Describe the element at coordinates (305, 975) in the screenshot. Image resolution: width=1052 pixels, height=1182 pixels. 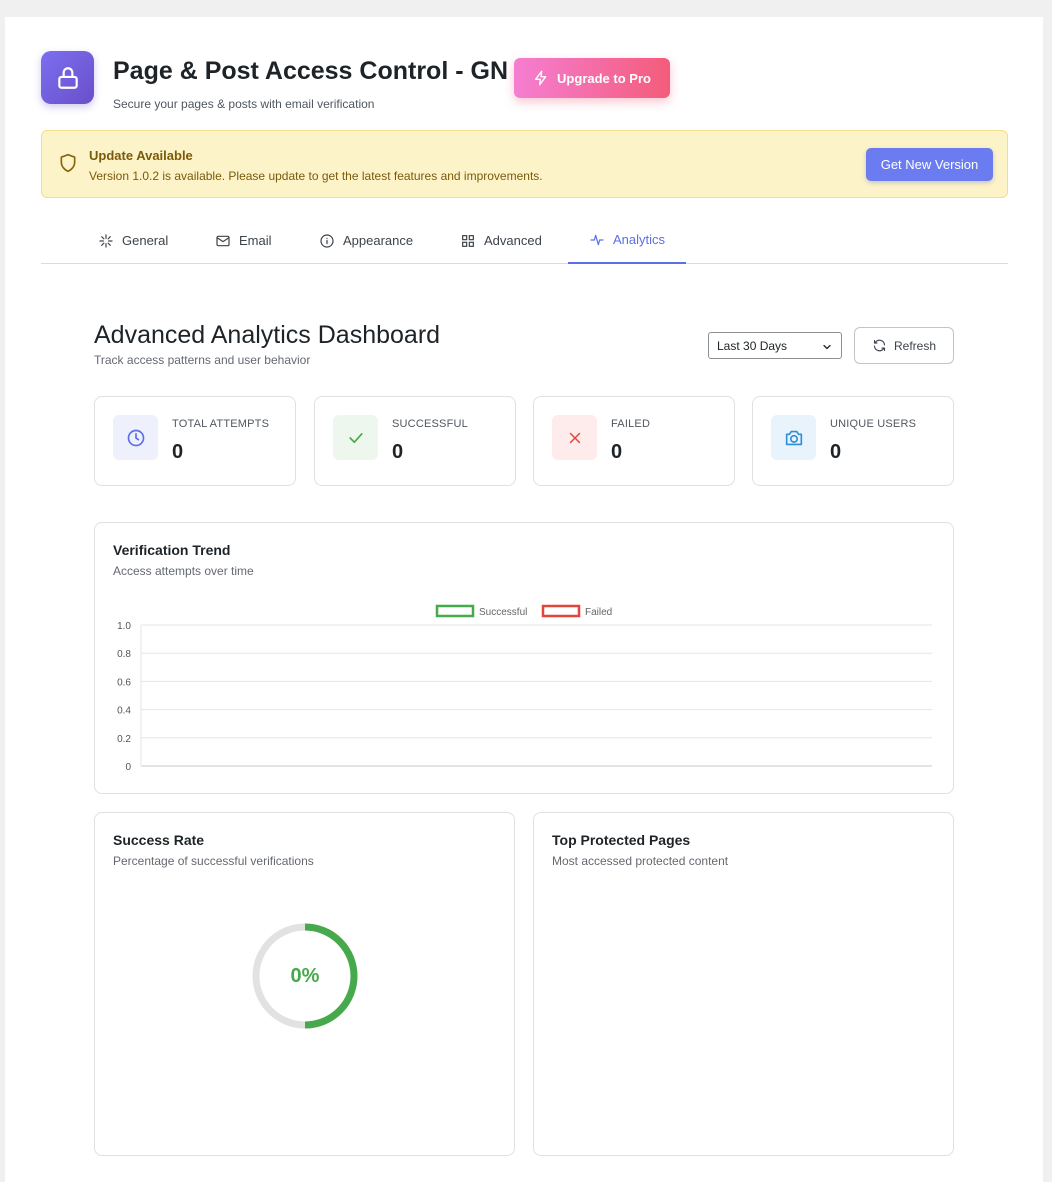
I see `success-rate-value: 0%` at that location.